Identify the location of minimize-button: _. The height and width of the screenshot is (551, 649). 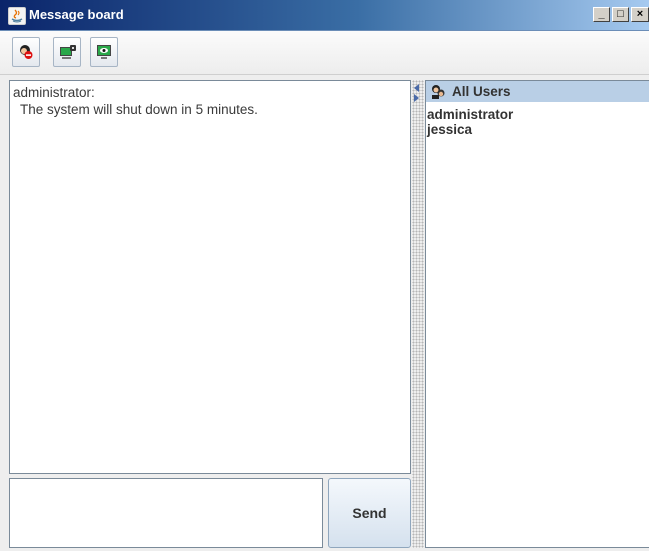
(601, 14).